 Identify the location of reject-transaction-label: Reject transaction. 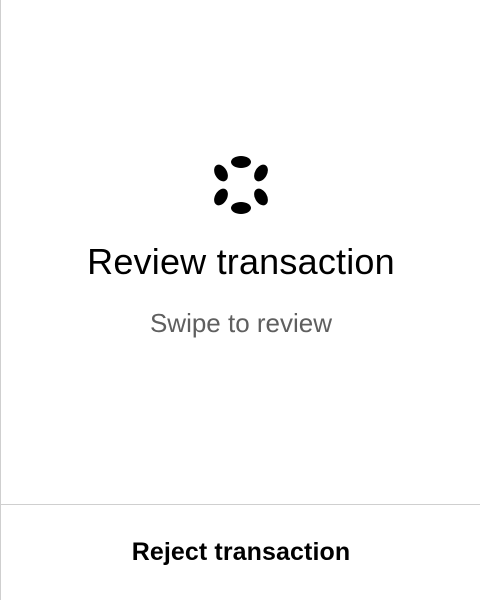
(241, 552).